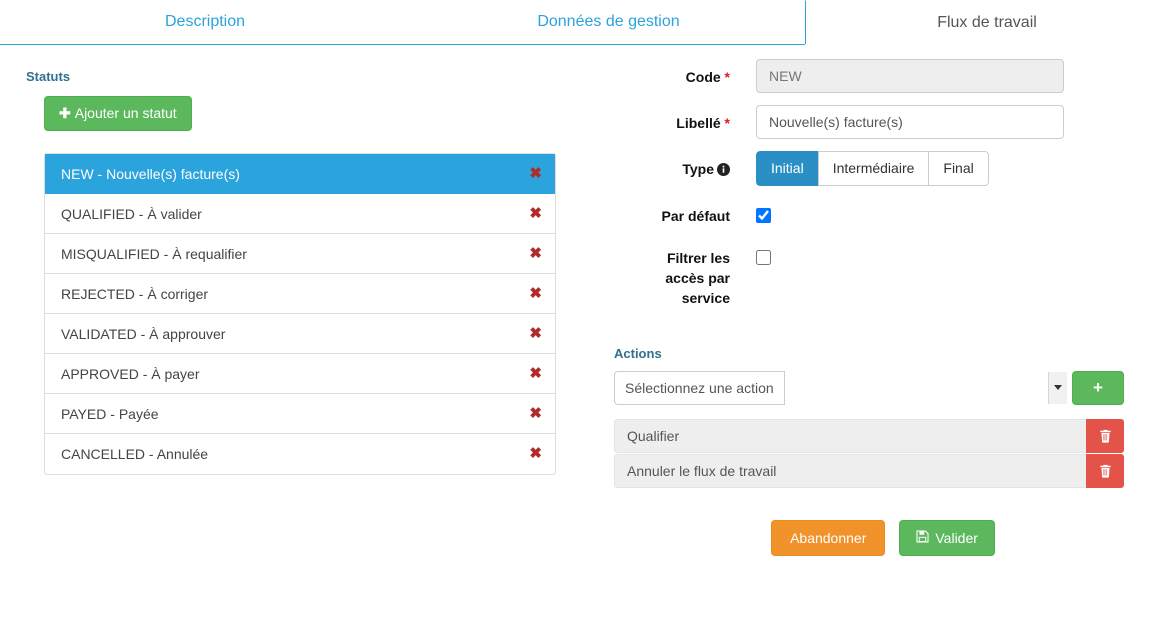 This screenshot has width=1168, height=618. I want to click on status-item-label: CANCELLED - Annulée, so click(135, 453).